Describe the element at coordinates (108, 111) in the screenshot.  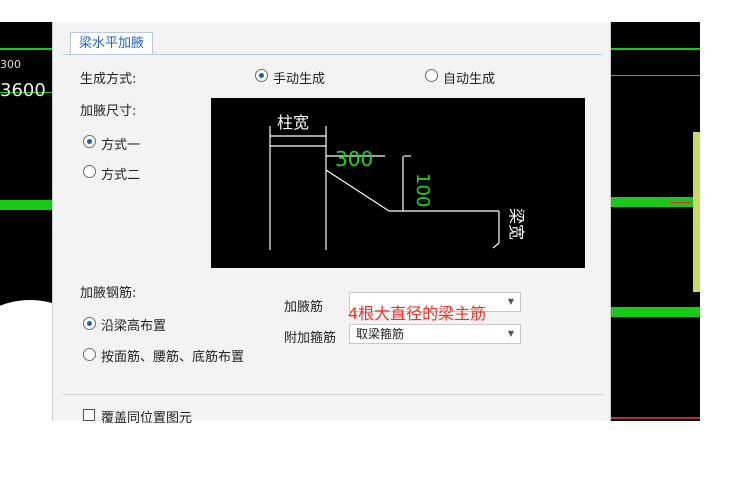
I see `size-label: 加腋尺寸:` at that location.